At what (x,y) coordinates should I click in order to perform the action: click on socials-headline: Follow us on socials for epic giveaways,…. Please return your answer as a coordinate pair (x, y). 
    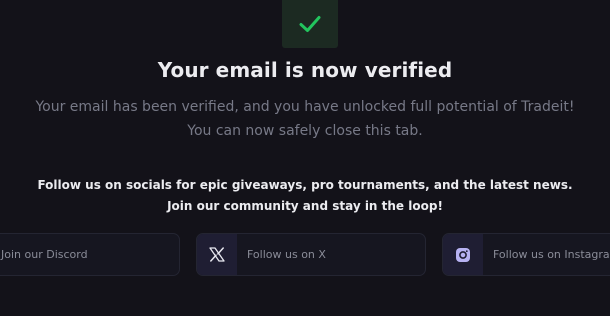
    Looking at the image, I should click on (305, 185).